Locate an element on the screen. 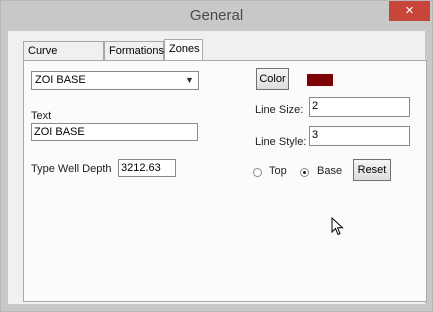  zone-select-value: ZOI BASE is located at coordinates (60, 80).